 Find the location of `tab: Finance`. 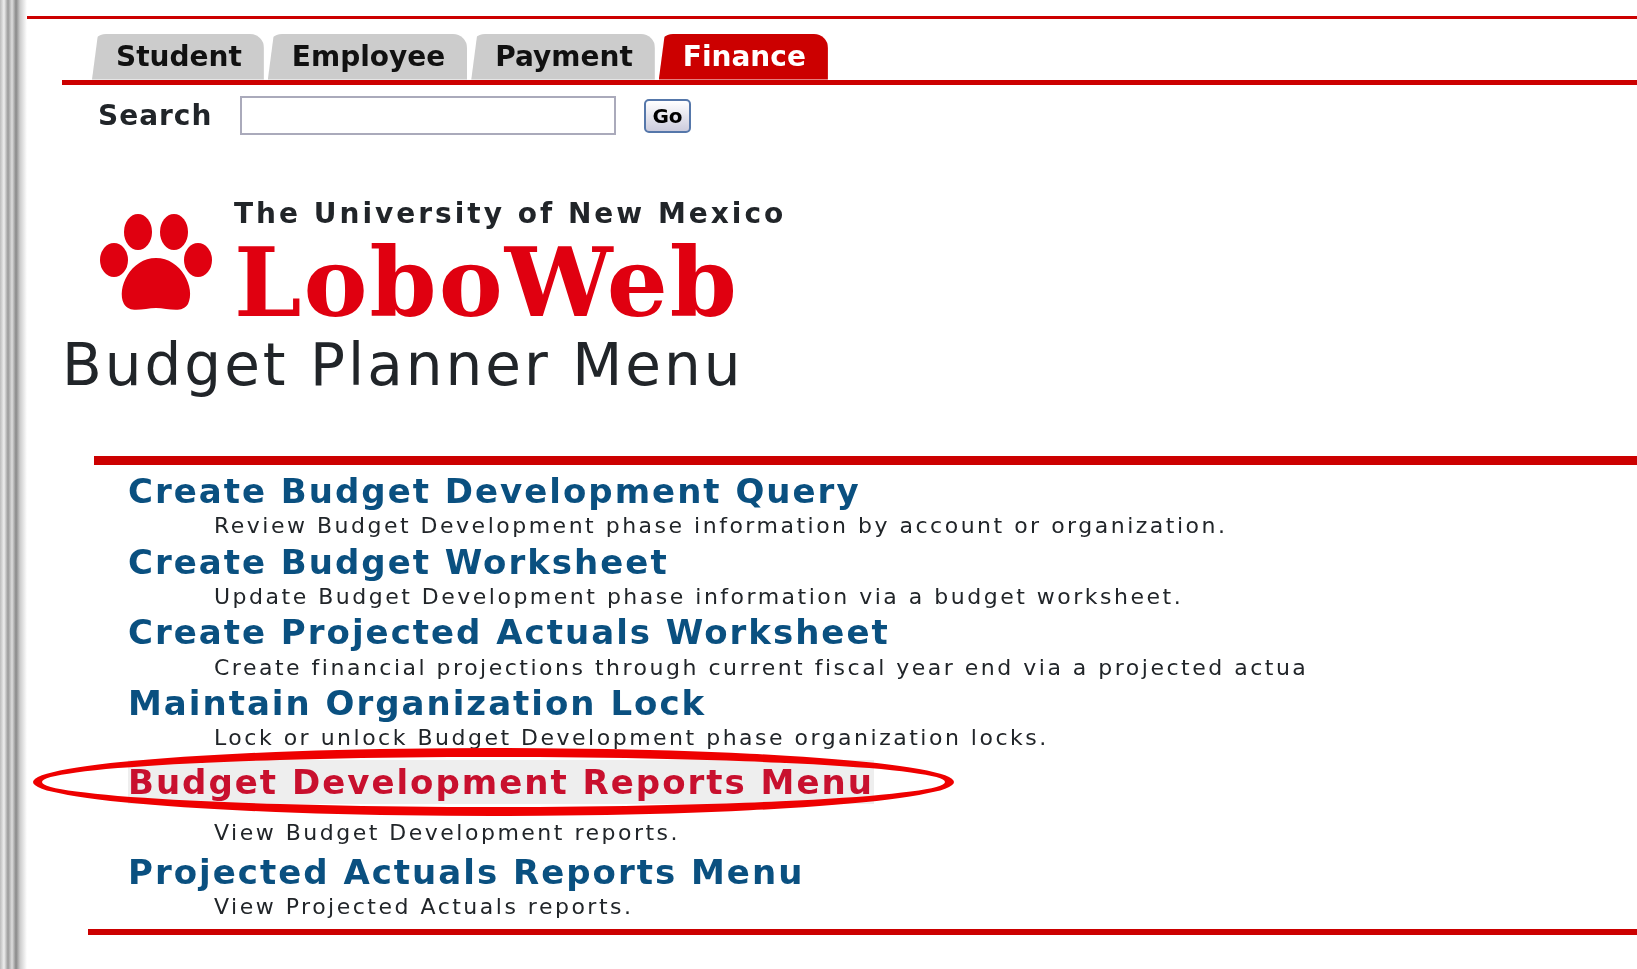

tab: Finance is located at coordinates (743, 57).